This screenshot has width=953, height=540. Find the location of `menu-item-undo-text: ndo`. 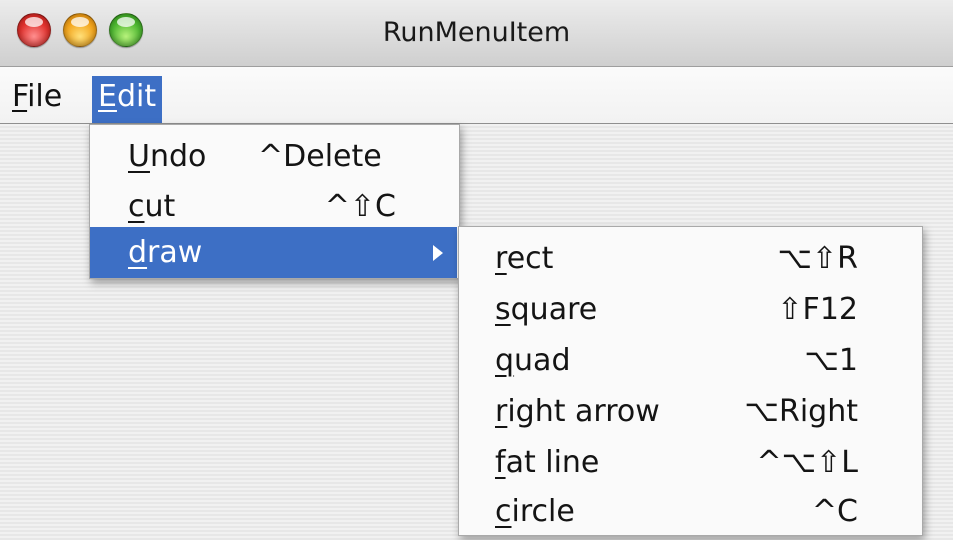

menu-item-undo-text: ndo is located at coordinates (178, 156).